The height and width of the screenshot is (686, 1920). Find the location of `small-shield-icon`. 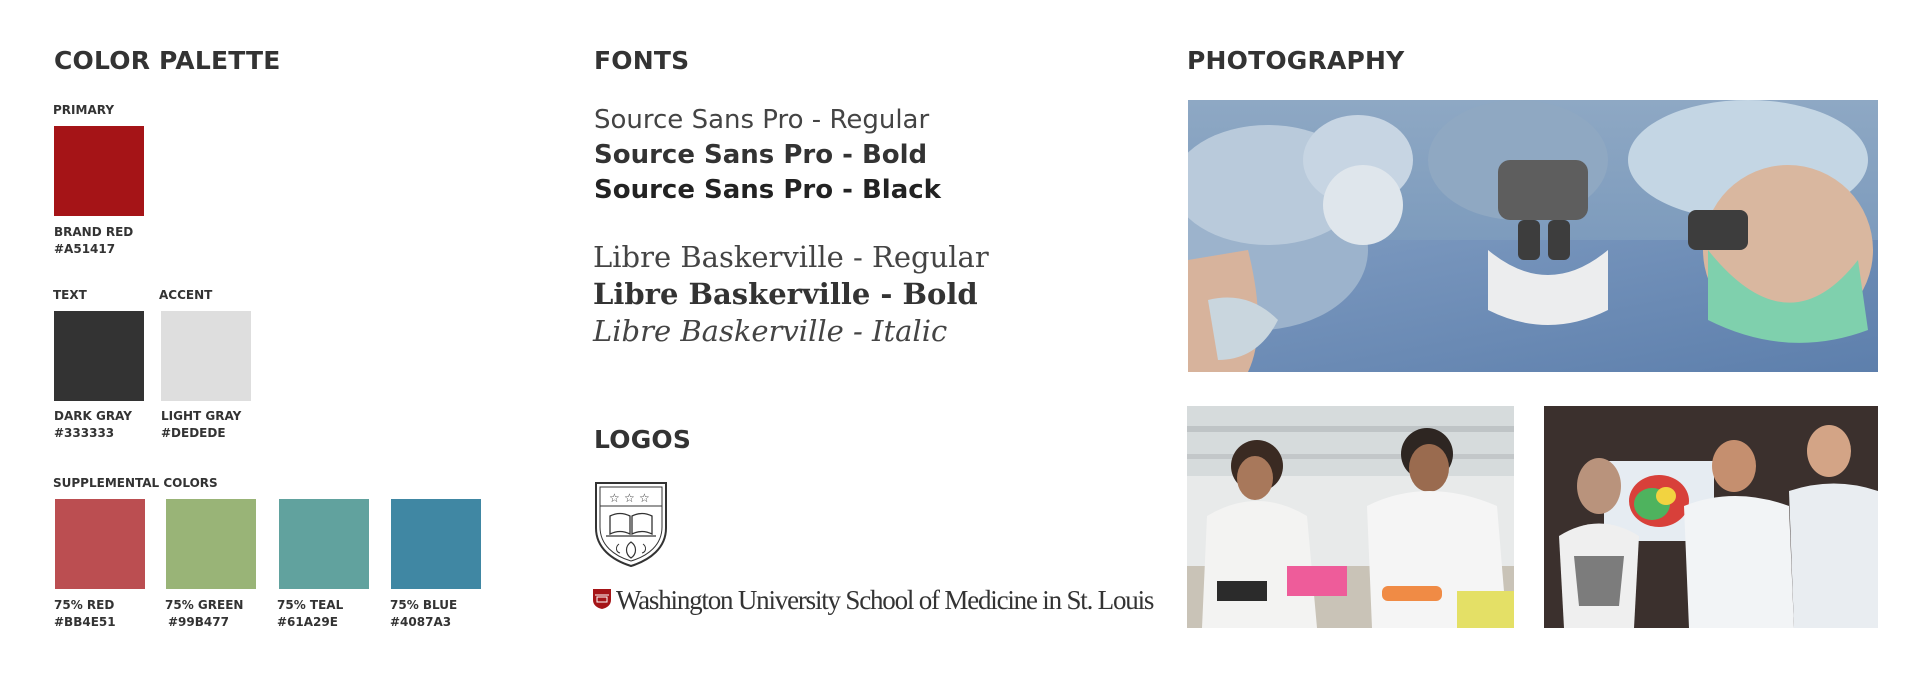

small-shield-icon is located at coordinates (602, 599).